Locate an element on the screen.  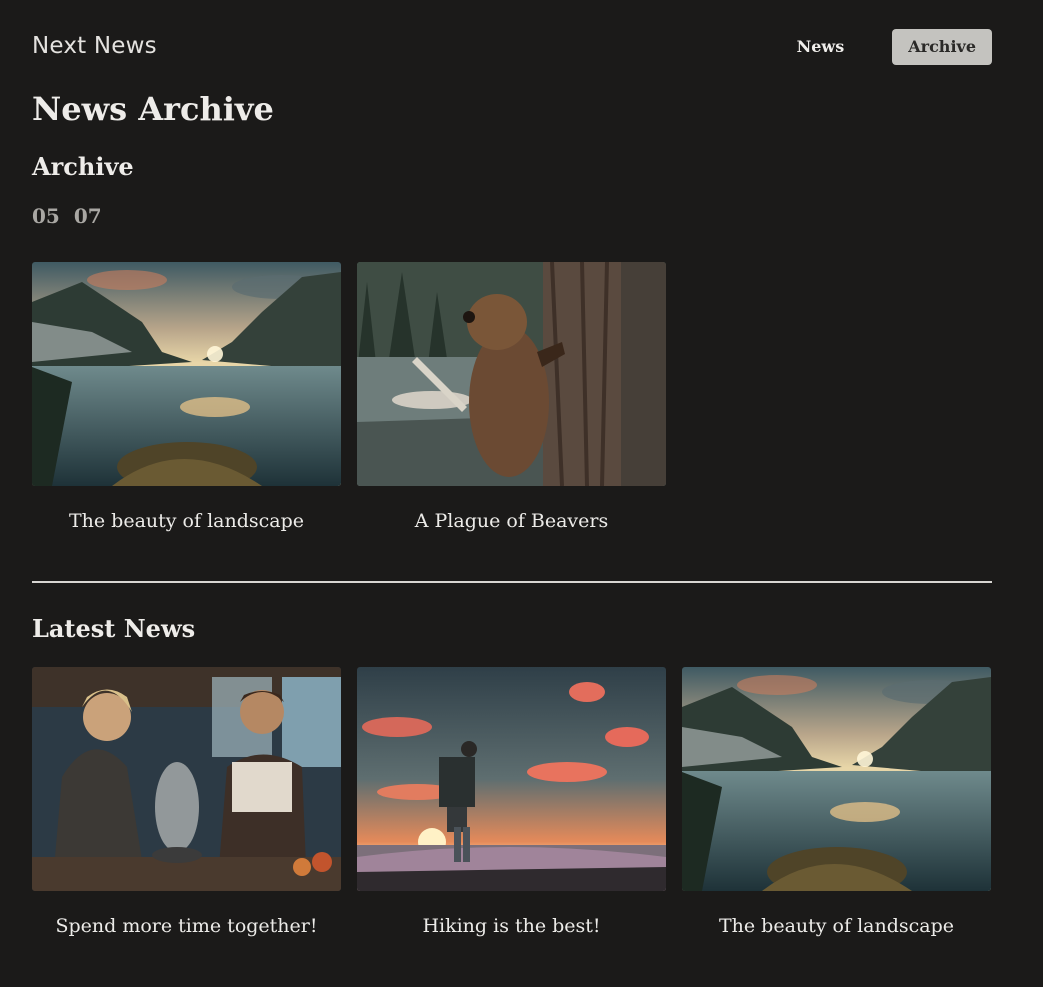
news-card: Hiking is the best! is located at coordinates (511, 802).